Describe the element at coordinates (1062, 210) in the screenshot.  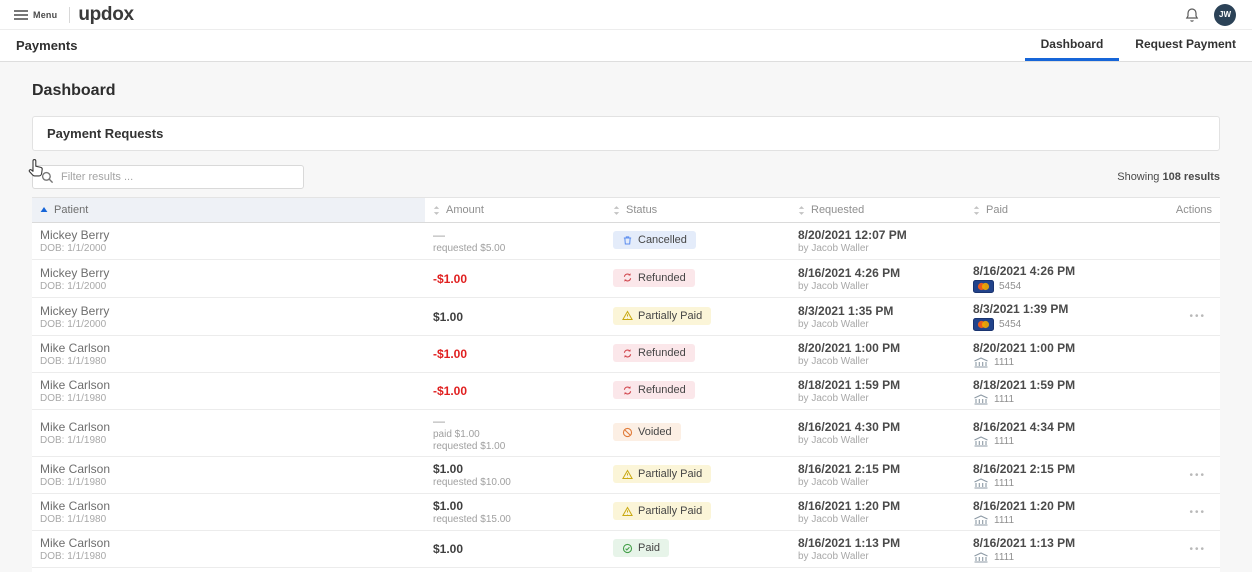
I see `column-header-paid: Paid` at that location.